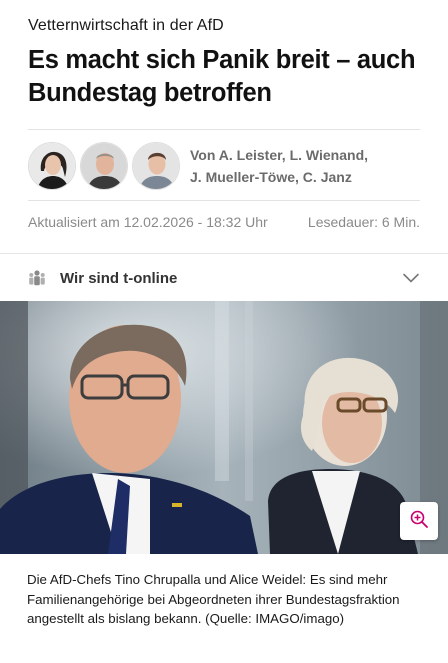  What do you see at coordinates (231, 278) in the screenshot?
I see `brand-label: Wir sind t-online` at bounding box center [231, 278].